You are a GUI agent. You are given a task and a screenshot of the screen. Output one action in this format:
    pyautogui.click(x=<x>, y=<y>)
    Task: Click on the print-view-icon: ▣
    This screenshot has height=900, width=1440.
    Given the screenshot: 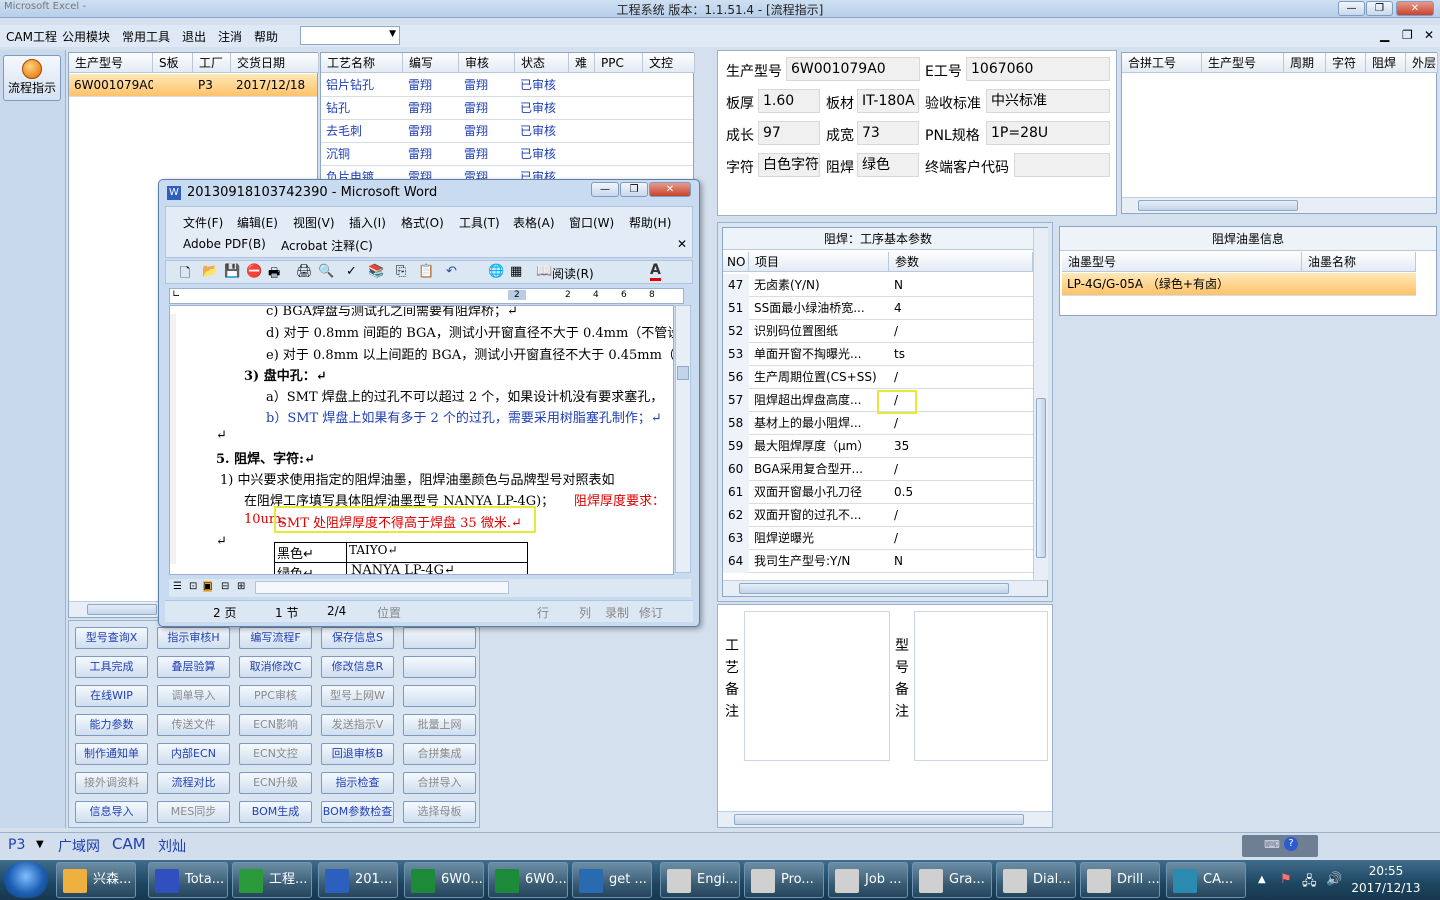 What is the action you would take?
    pyautogui.click(x=208, y=586)
    